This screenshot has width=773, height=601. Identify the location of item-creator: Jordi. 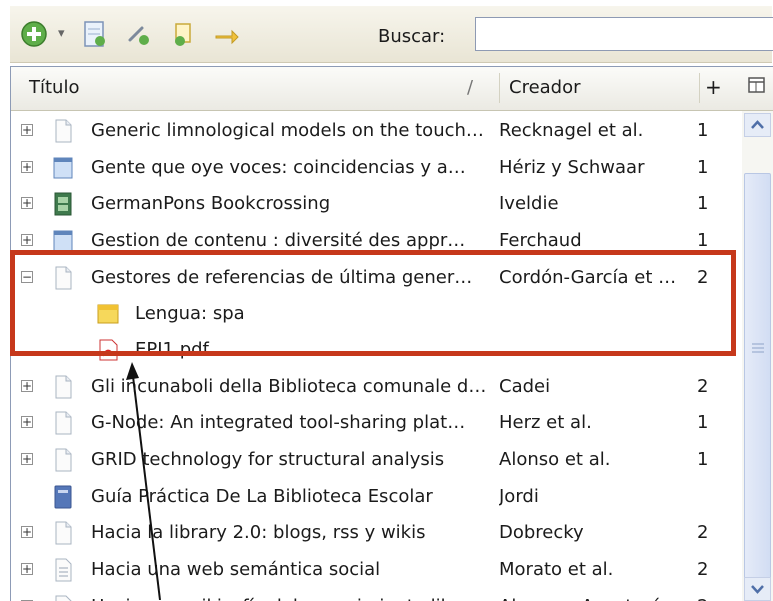
(519, 496).